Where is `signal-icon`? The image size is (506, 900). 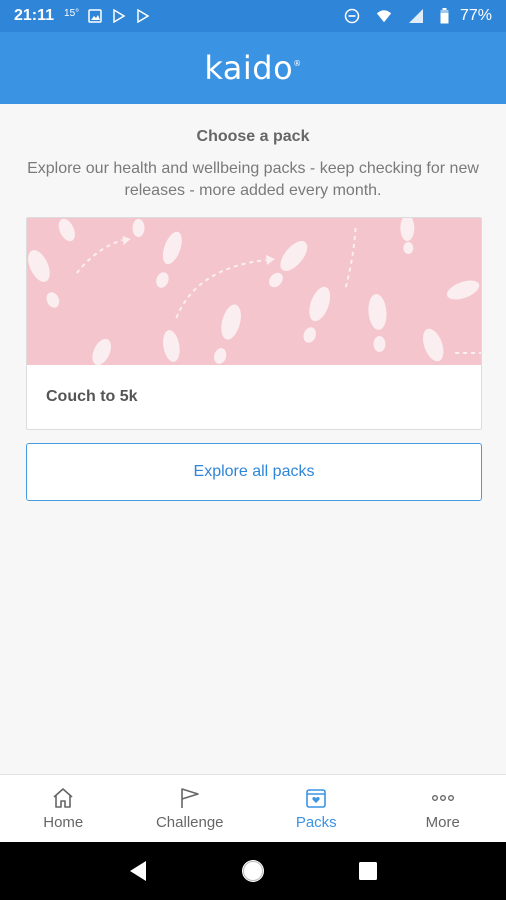 signal-icon is located at coordinates (416, 16).